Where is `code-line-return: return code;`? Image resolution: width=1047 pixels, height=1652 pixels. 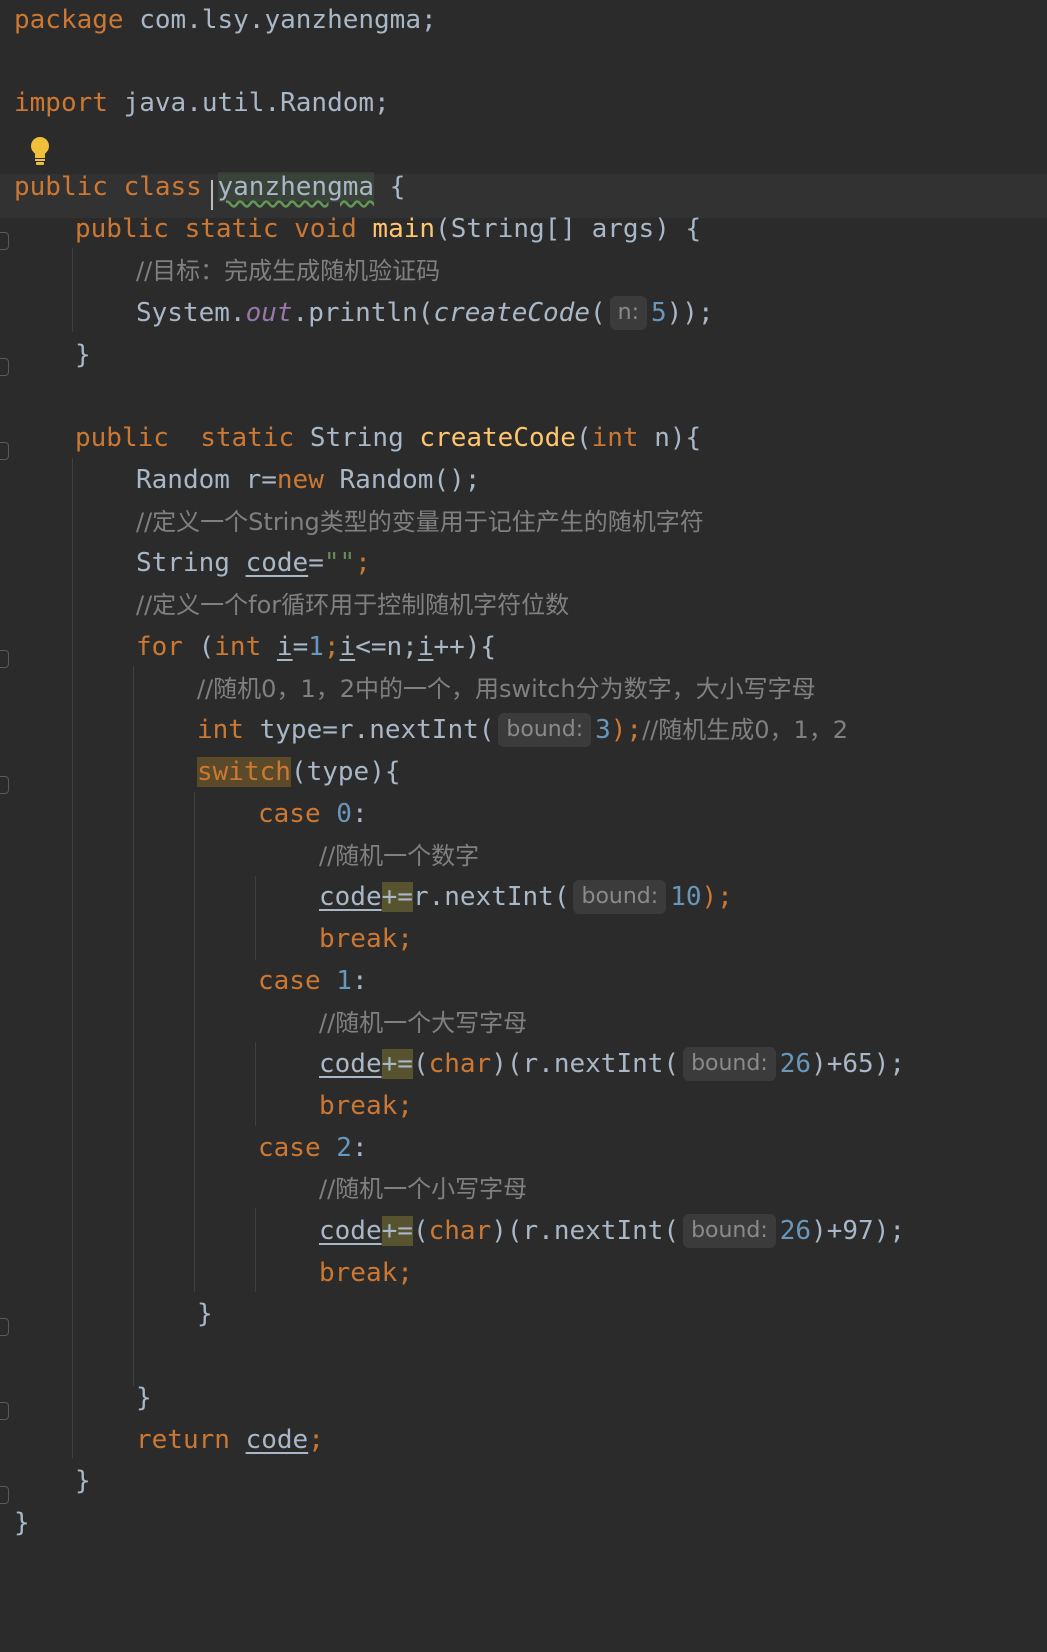
code-line-return: return code; is located at coordinates (230, 1440).